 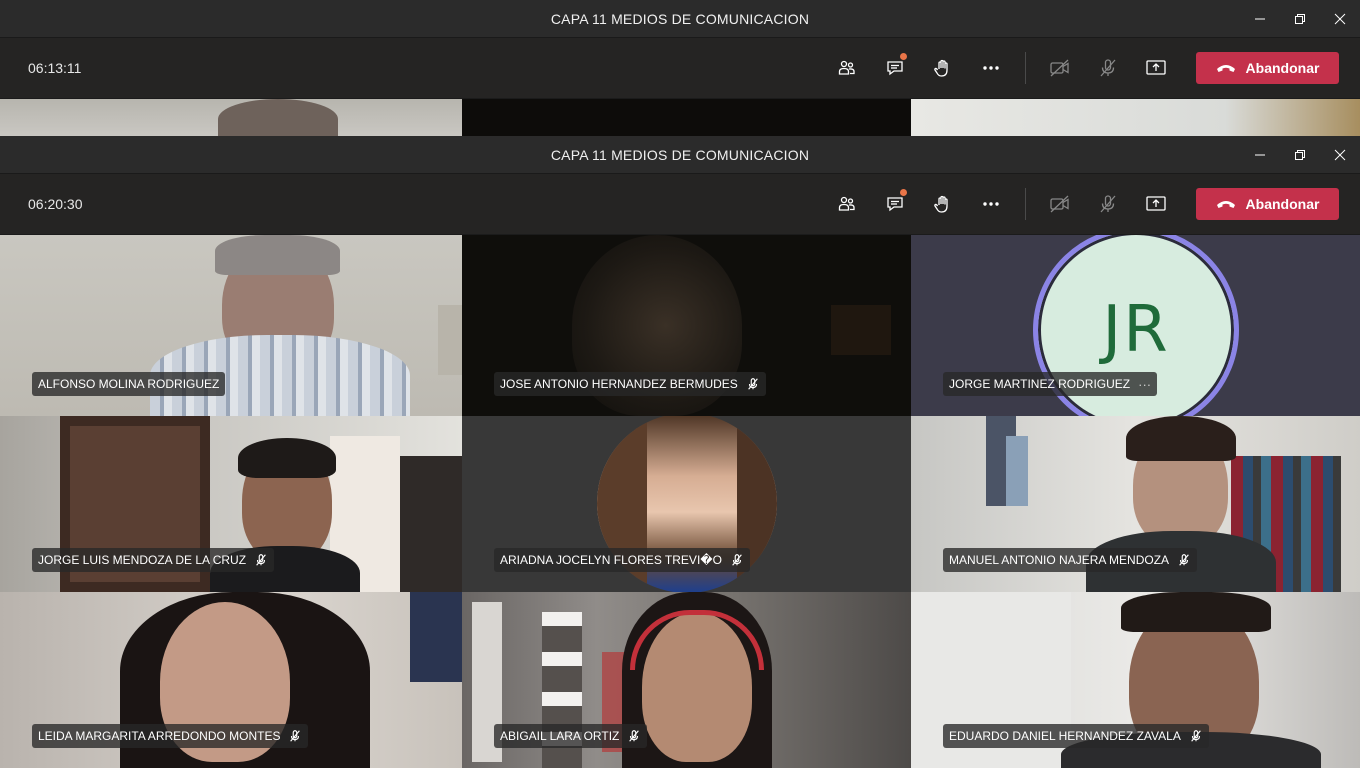 What do you see at coordinates (686, 680) in the screenshot?
I see `video-tile: ABIGAIL LARA ORTIZ` at bounding box center [686, 680].